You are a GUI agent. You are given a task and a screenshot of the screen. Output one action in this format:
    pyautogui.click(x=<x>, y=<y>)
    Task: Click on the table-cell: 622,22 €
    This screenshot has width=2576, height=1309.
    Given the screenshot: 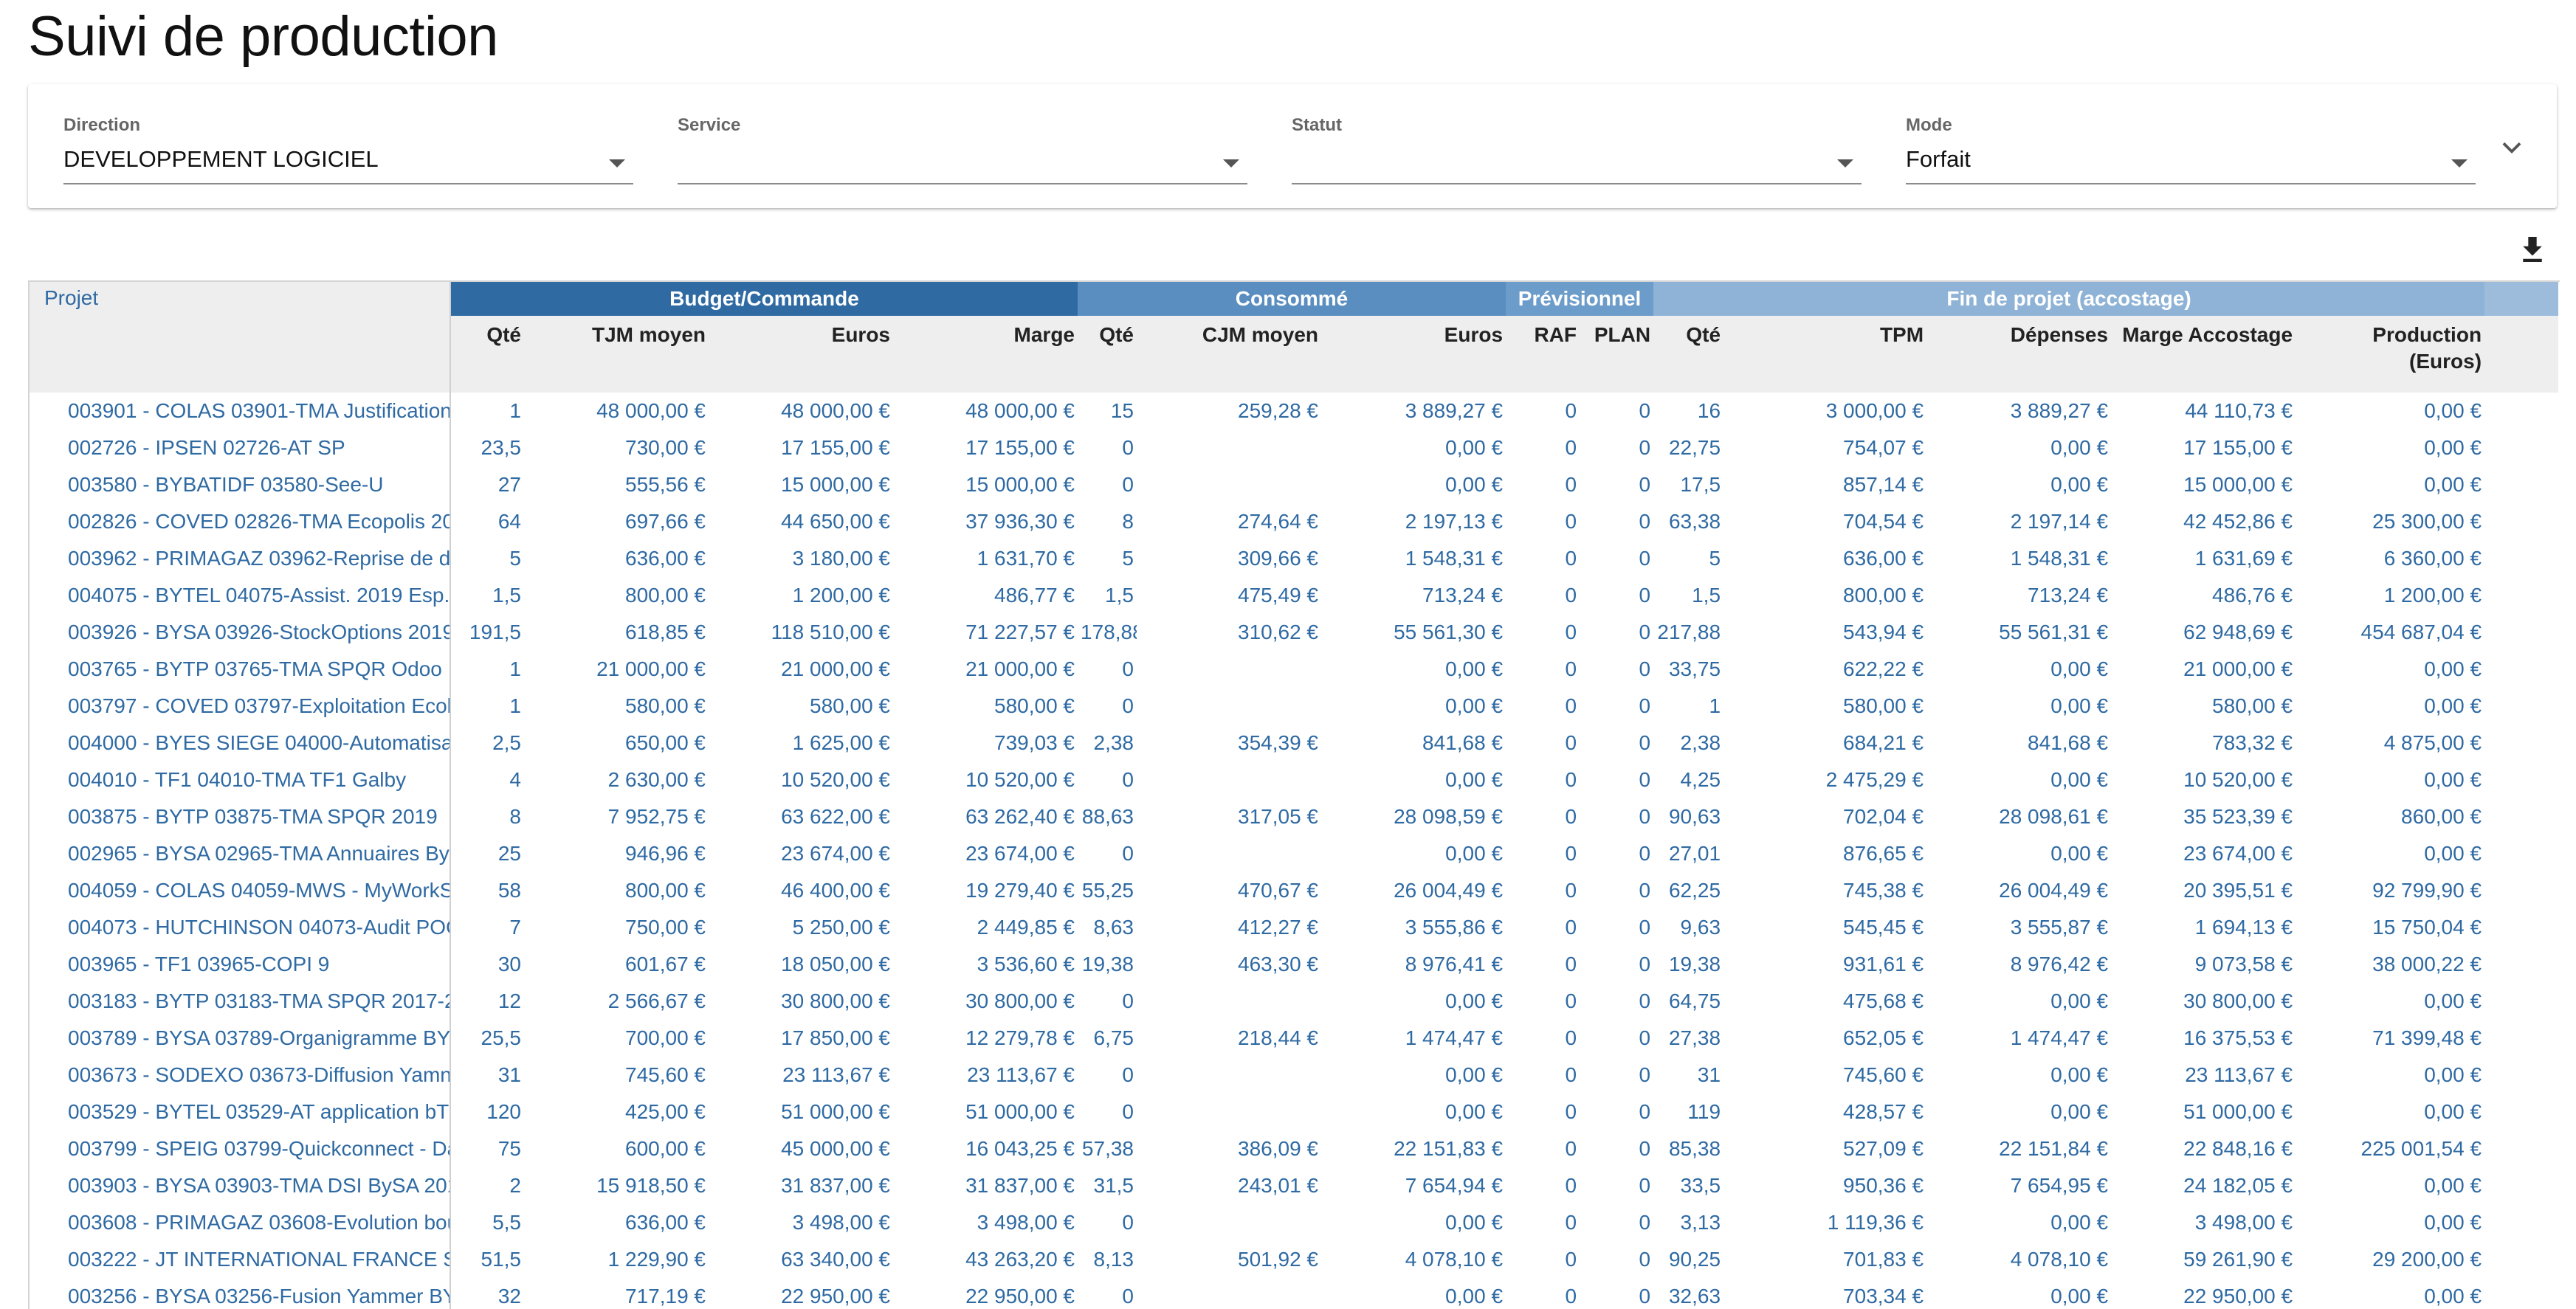 What is the action you would take?
    pyautogui.click(x=1884, y=668)
    